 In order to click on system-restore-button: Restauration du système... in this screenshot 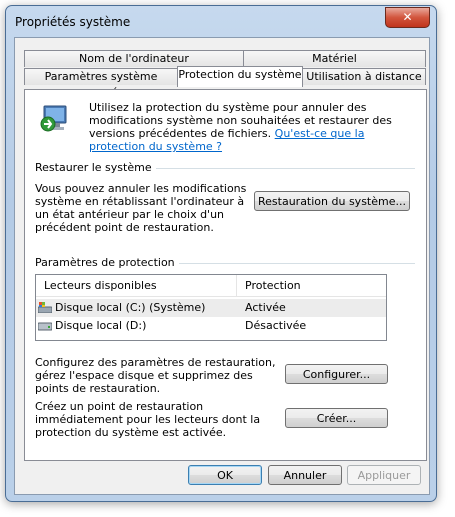, I will do `click(332, 201)`.